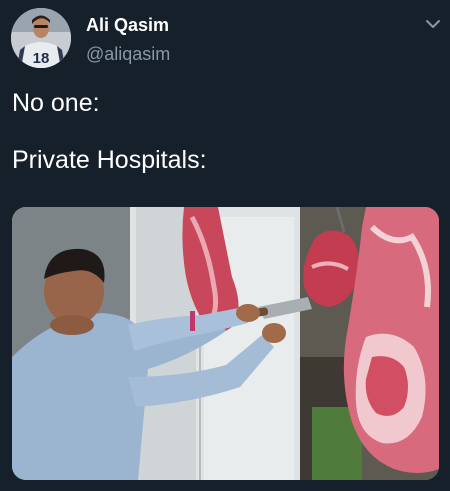 This screenshot has height=491, width=450. Describe the element at coordinates (433, 24) in the screenshot. I see `chevron-down-icon` at that location.